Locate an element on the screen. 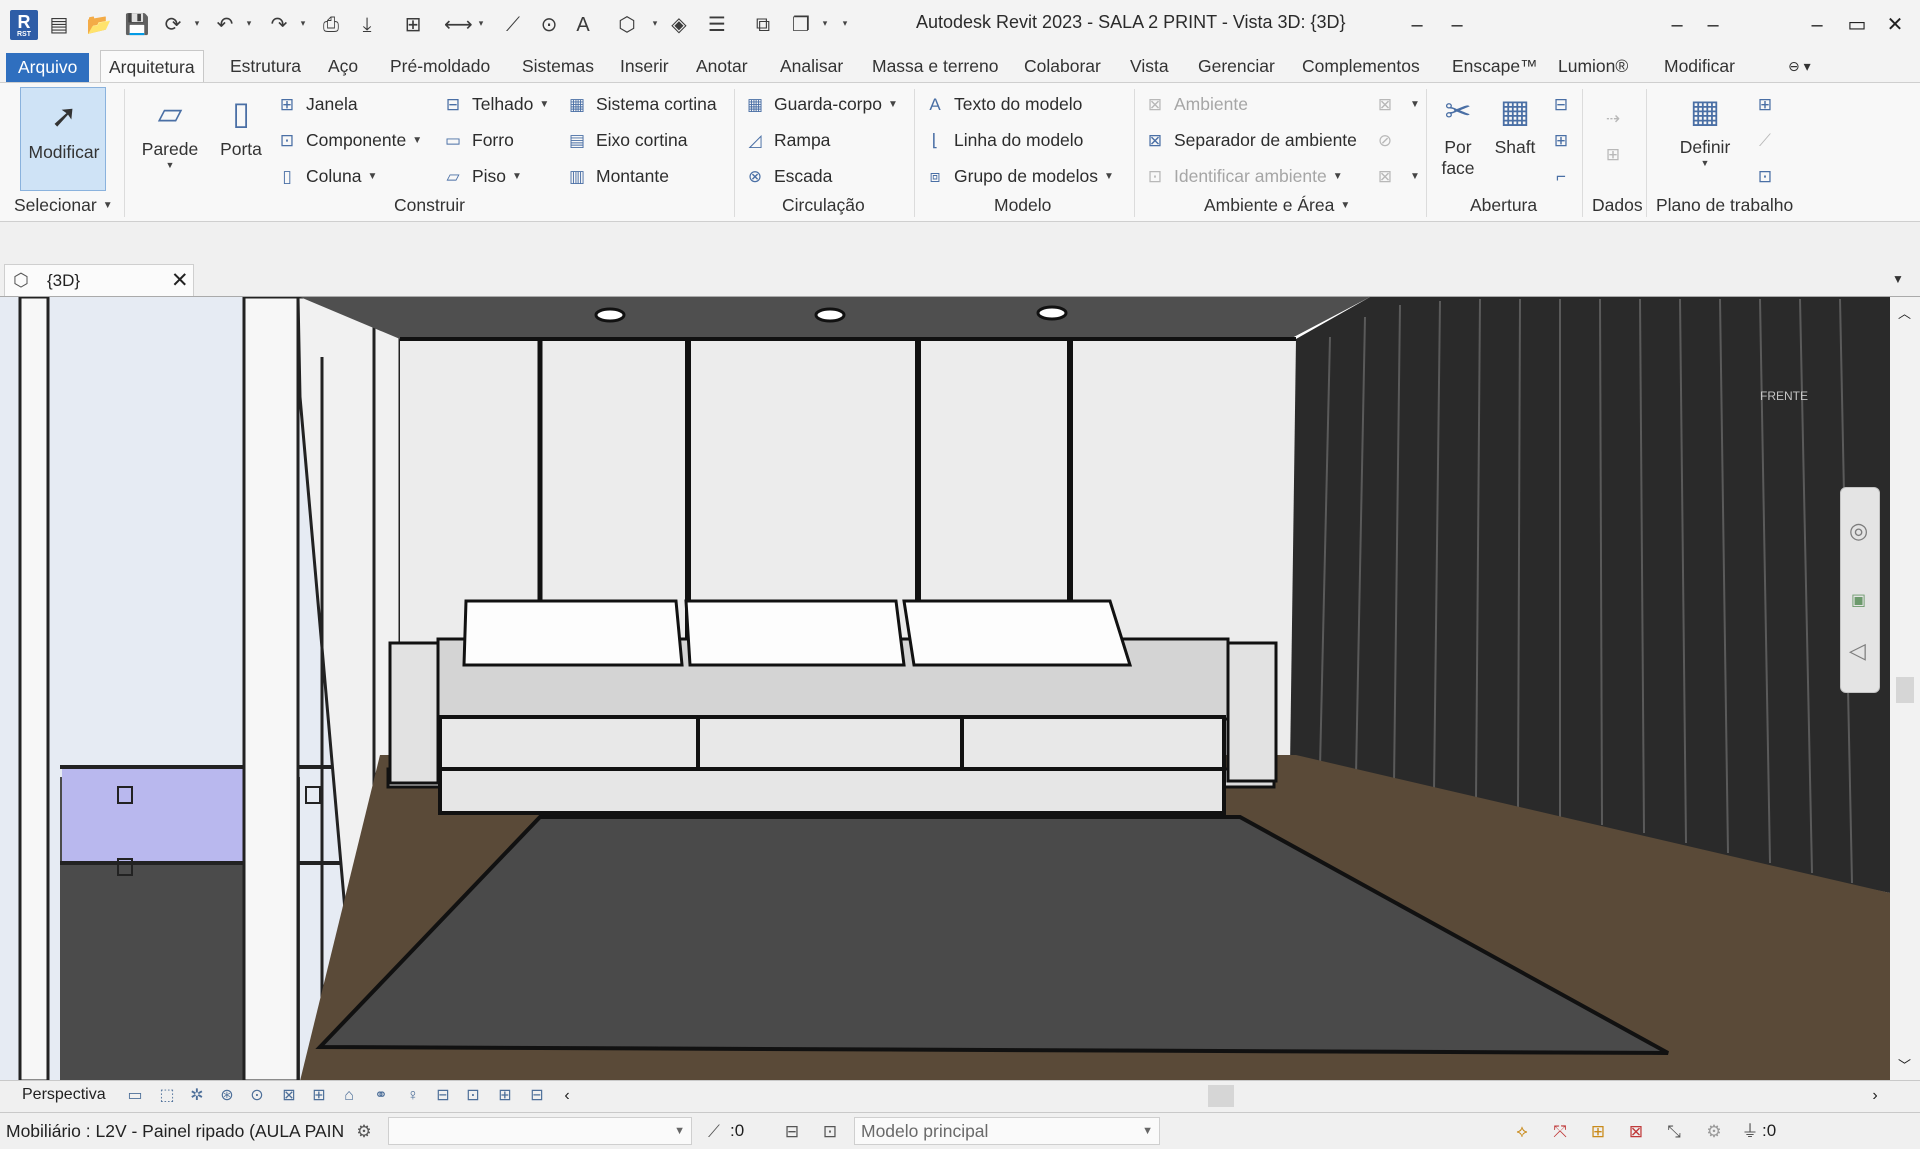 This screenshot has width=1920, height=1149. undo-dropdown-icon: ▾ is located at coordinates (249, 23).